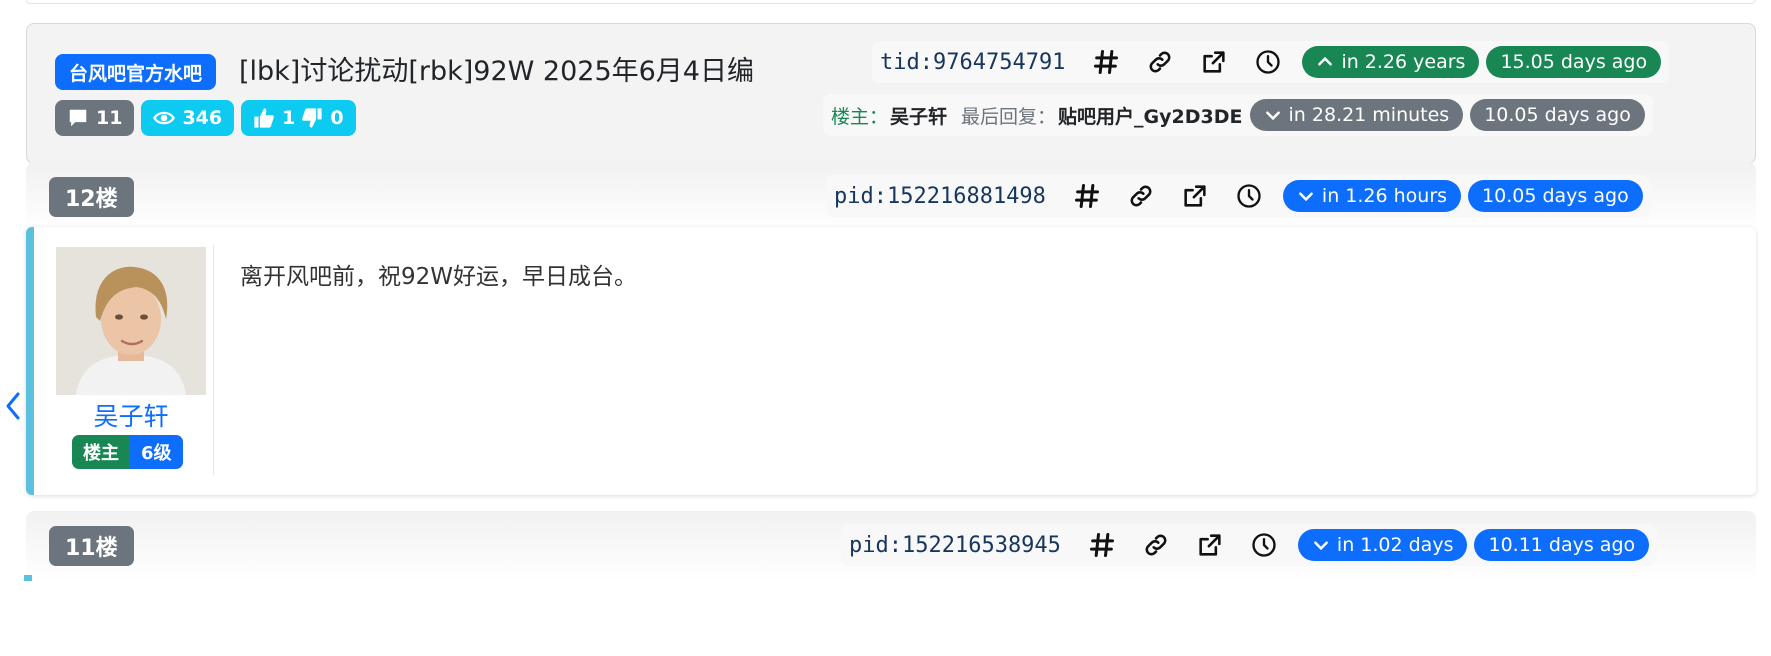  Describe the element at coordinates (298, 118) in the screenshot. I see `vote-badge: 1 0` at that location.